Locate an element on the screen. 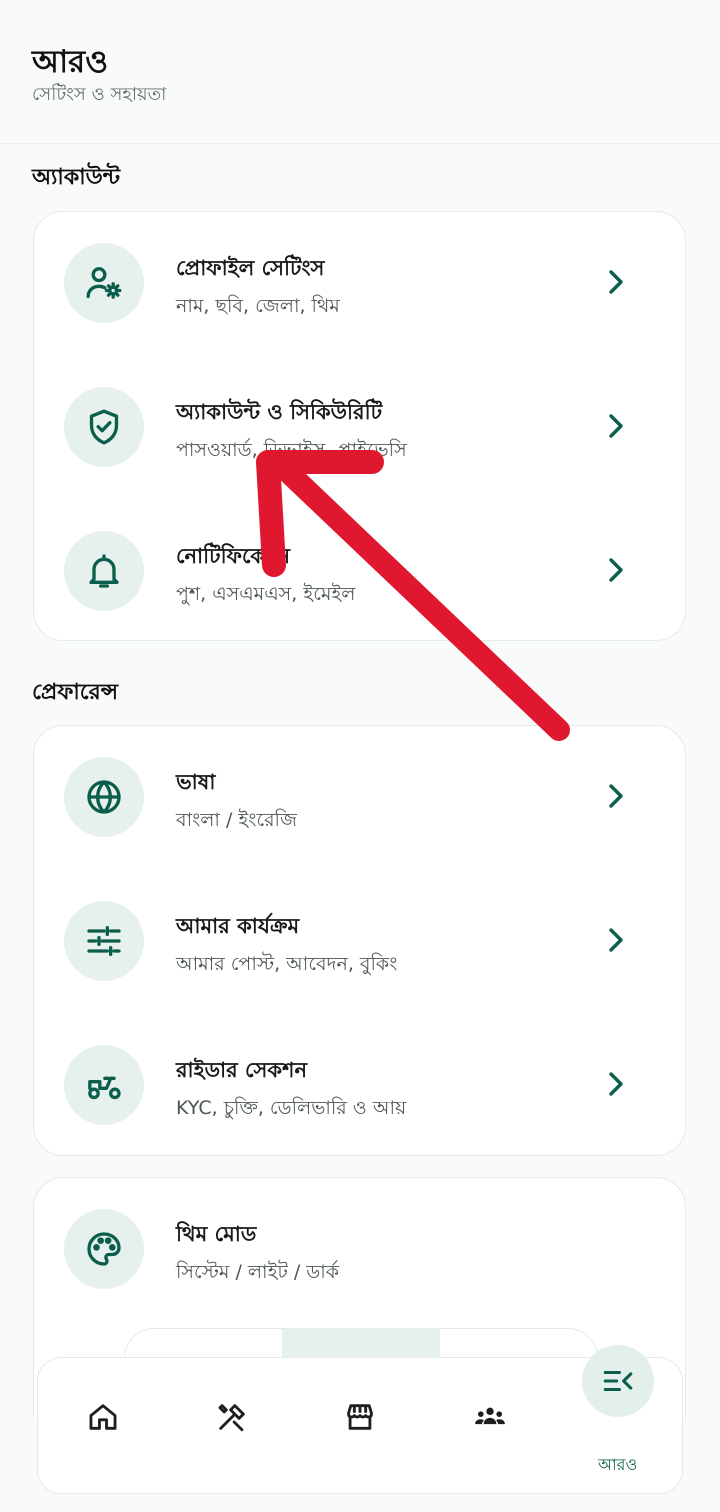 This screenshot has width=720, height=1512. nav-store-button is located at coordinates (360, 1417).